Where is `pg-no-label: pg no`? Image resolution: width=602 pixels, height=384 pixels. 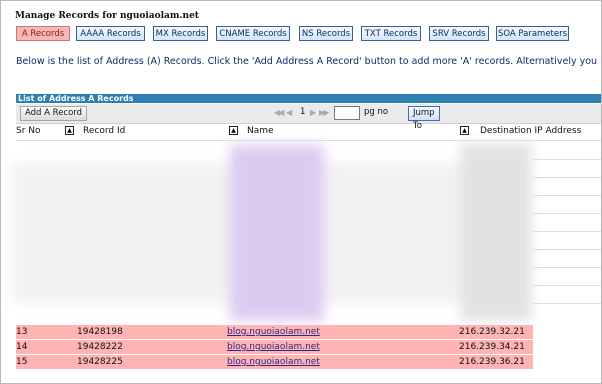
pg-no-label: pg no is located at coordinates (376, 112).